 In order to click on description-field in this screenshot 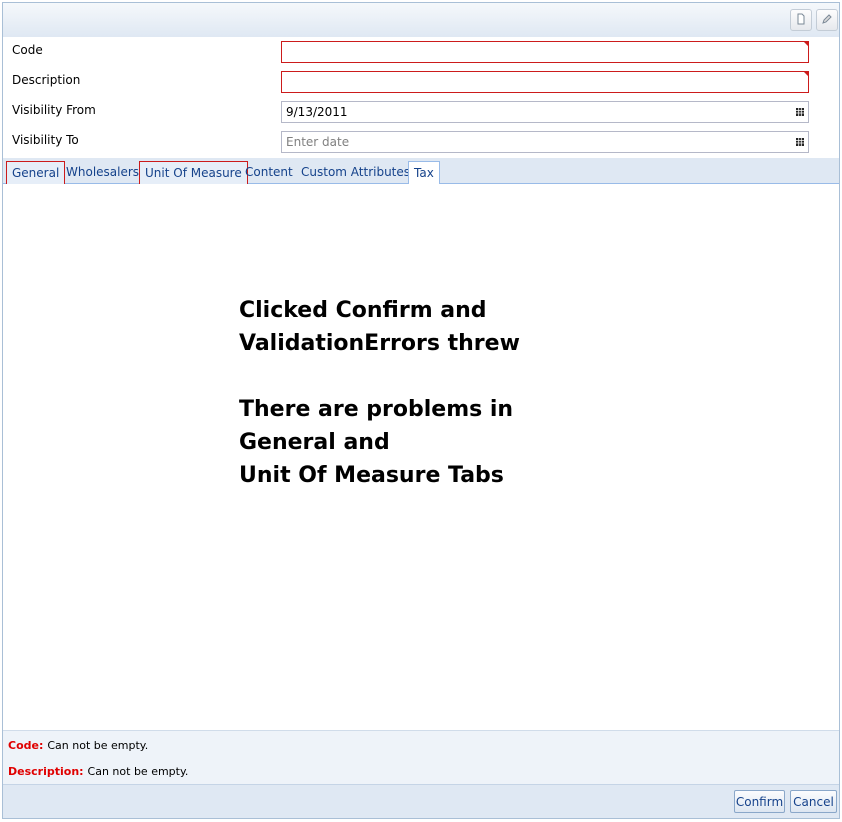, I will do `click(545, 82)`.